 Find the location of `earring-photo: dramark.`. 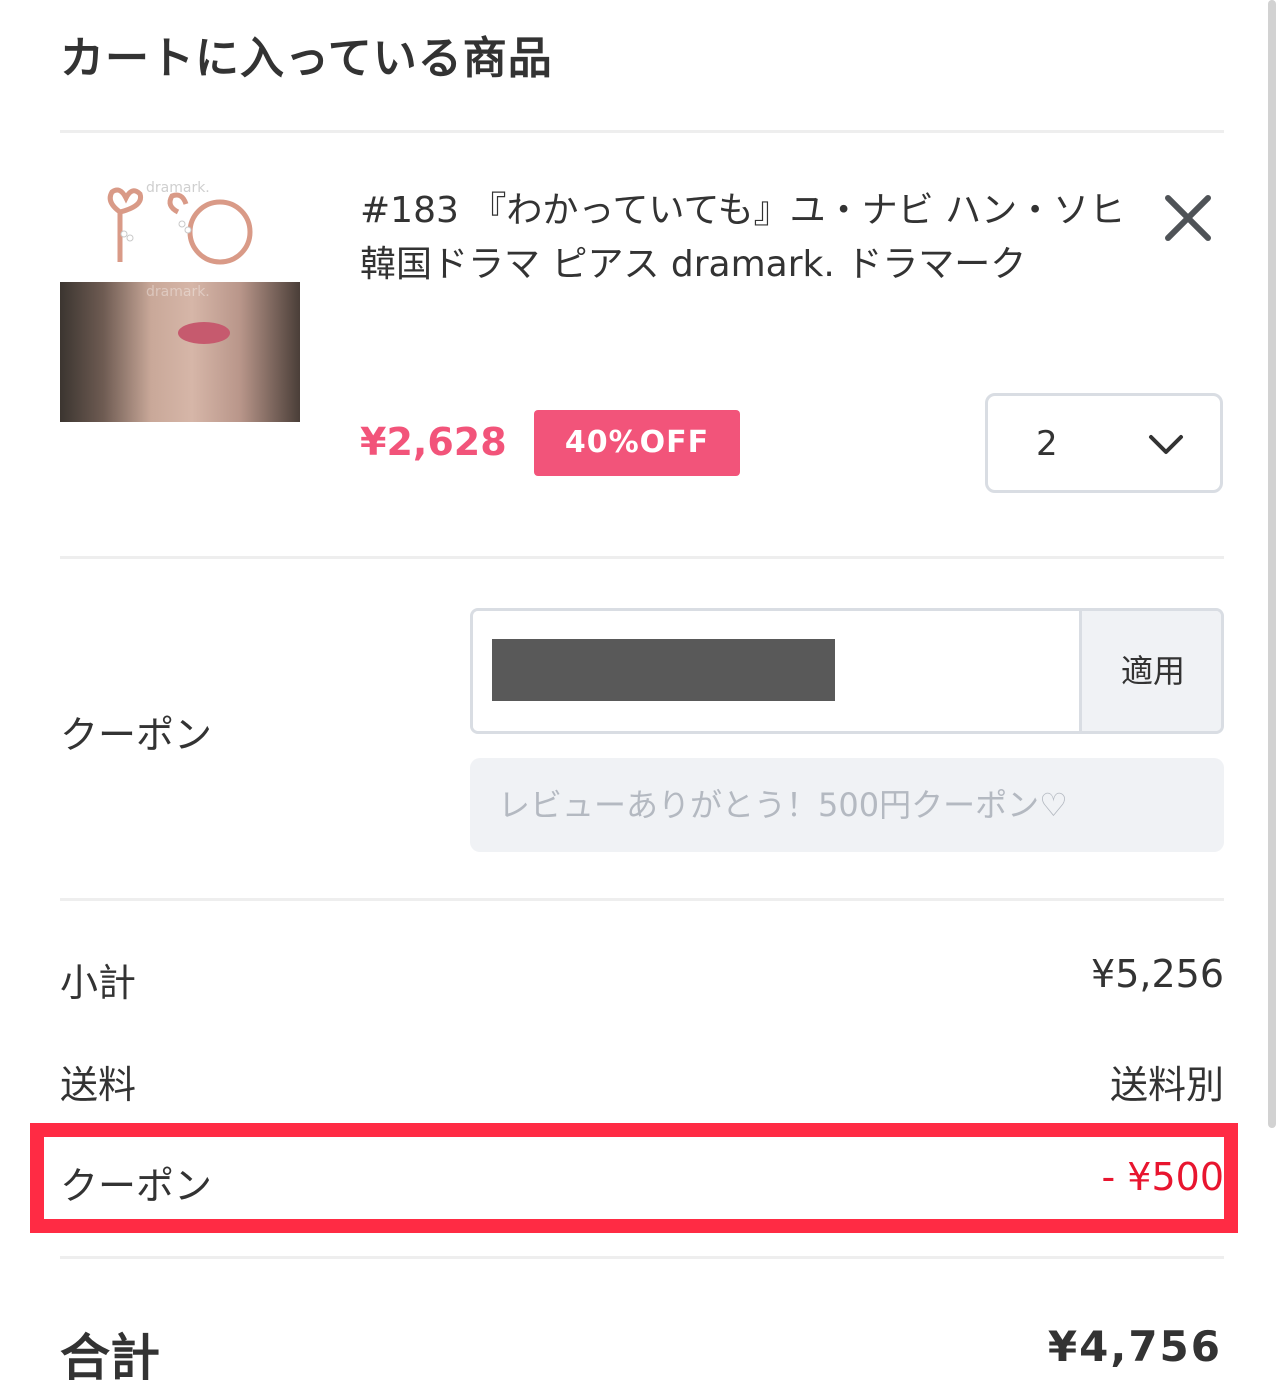

earring-photo: dramark. is located at coordinates (180, 227).